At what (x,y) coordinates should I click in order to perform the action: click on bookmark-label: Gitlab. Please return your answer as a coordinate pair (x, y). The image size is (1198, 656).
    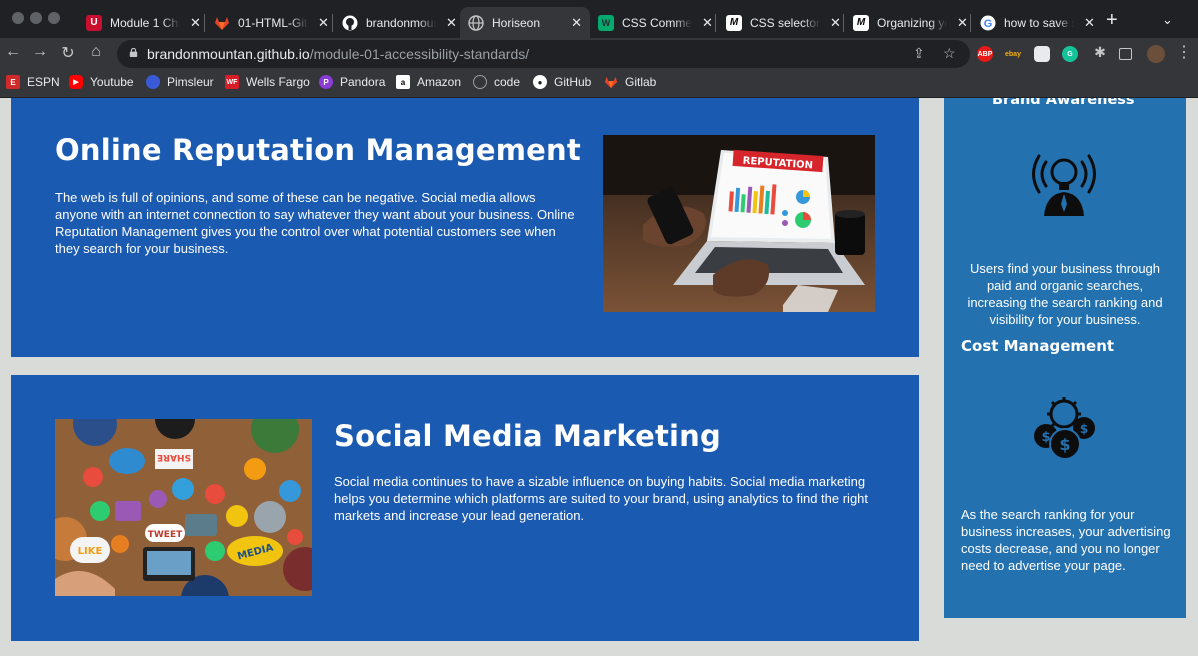
    Looking at the image, I should click on (641, 82).